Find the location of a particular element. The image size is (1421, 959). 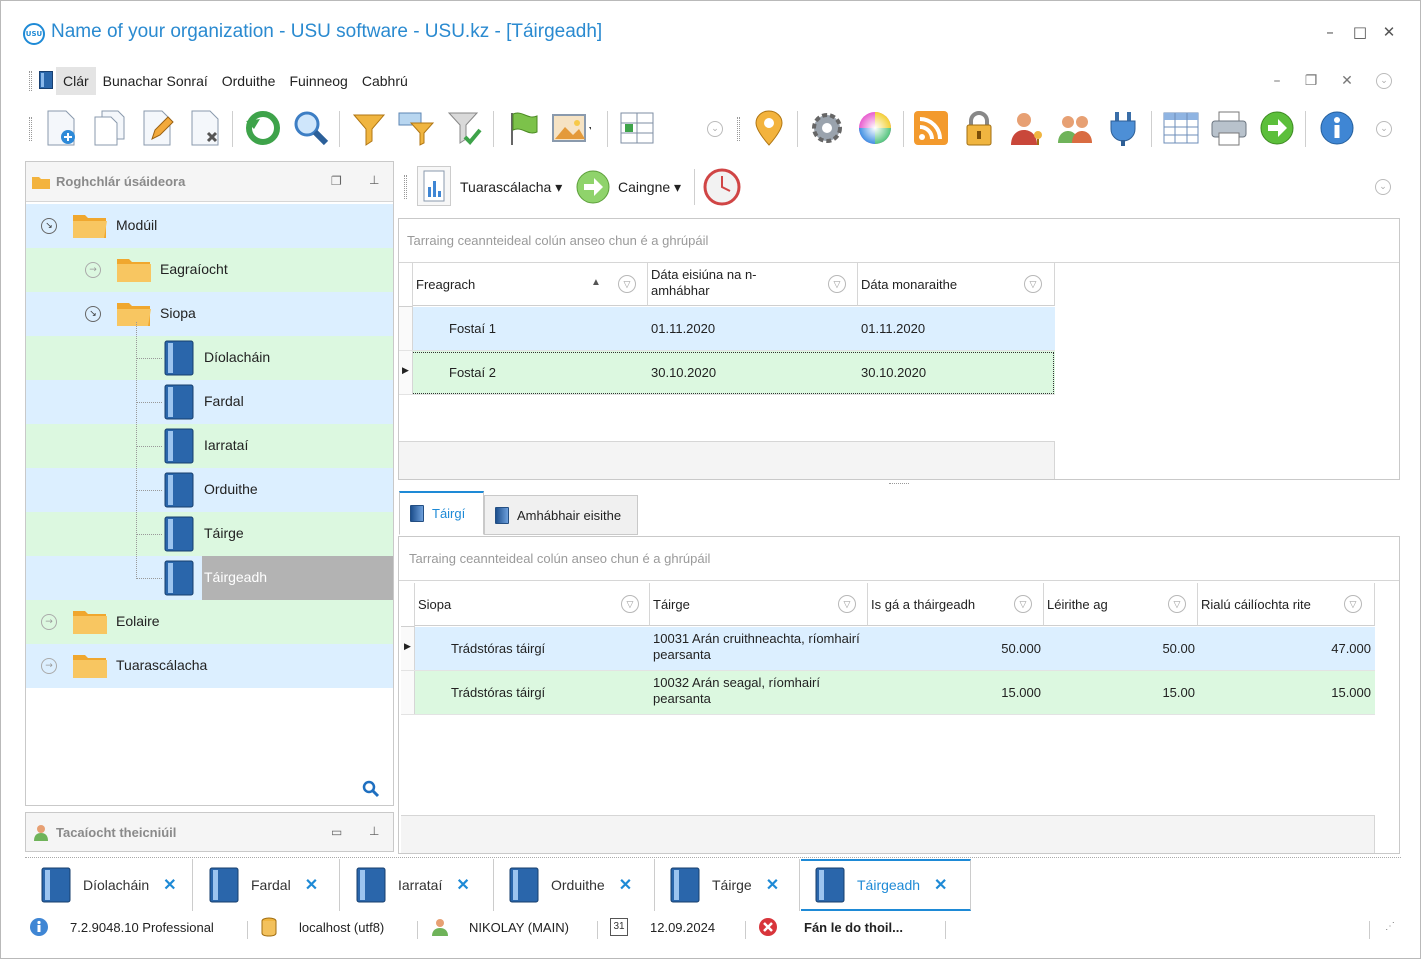

tree-item-production: Táirgeadh is located at coordinates (209, 578).